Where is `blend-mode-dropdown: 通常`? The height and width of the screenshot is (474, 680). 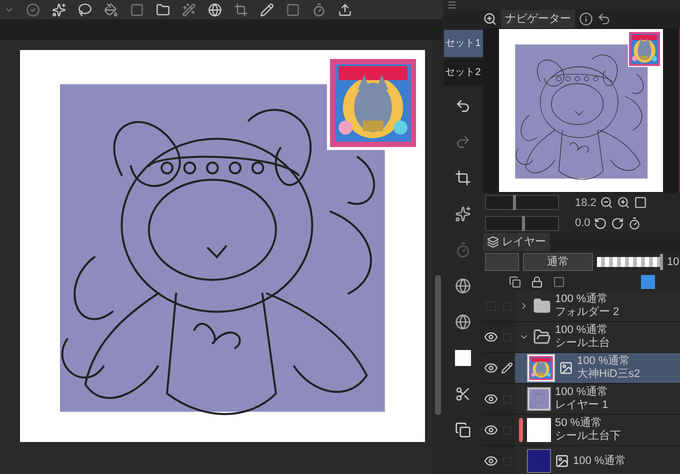
blend-mode-dropdown: 通常 is located at coordinates (558, 262).